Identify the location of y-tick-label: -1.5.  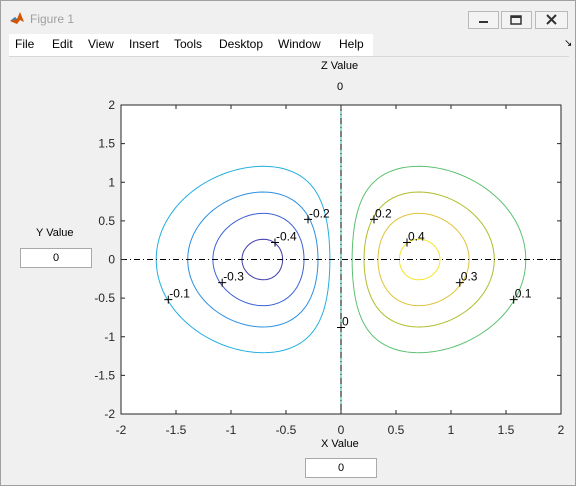
(104, 375).